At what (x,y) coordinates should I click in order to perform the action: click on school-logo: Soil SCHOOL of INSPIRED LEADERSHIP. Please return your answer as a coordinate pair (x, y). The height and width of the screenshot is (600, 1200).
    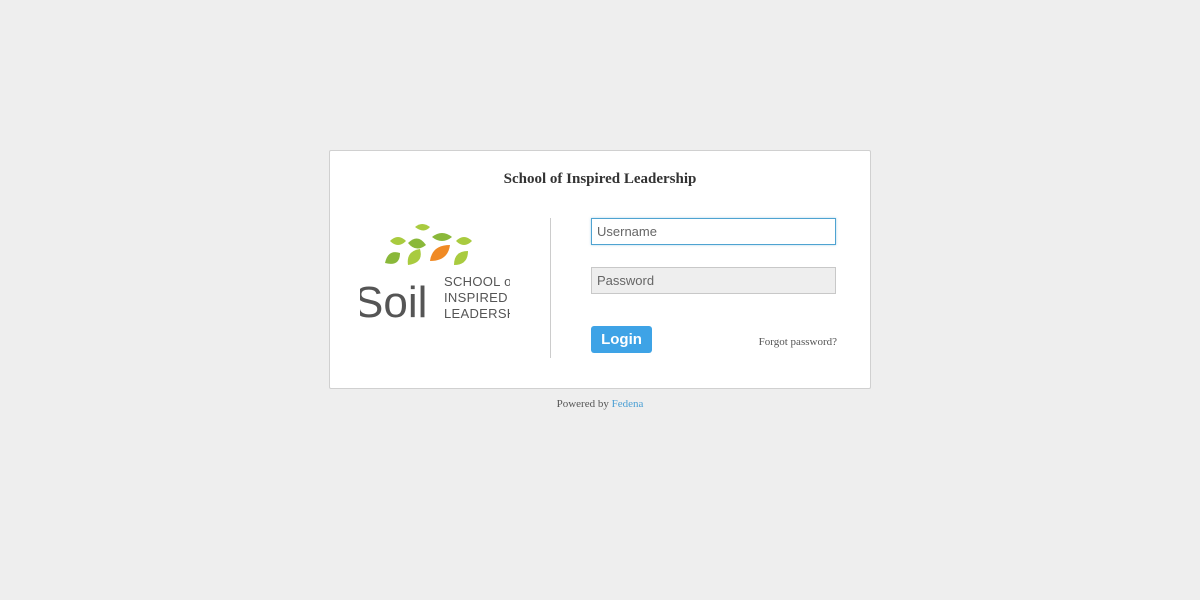
    Looking at the image, I should click on (435, 271).